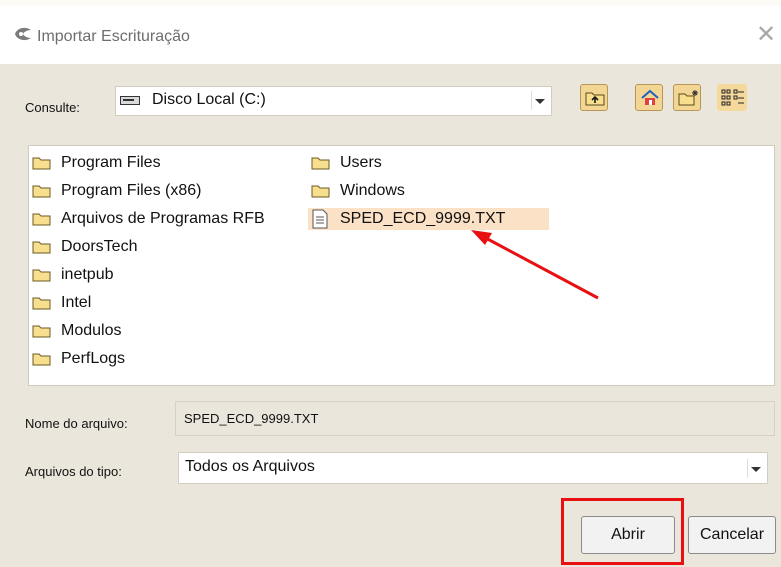 This screenshot has width=781, height=567. What do you see at coordinates (535, 265) in the screenshot?
I see `annotation-arrow` at bounding box center [535, 265].